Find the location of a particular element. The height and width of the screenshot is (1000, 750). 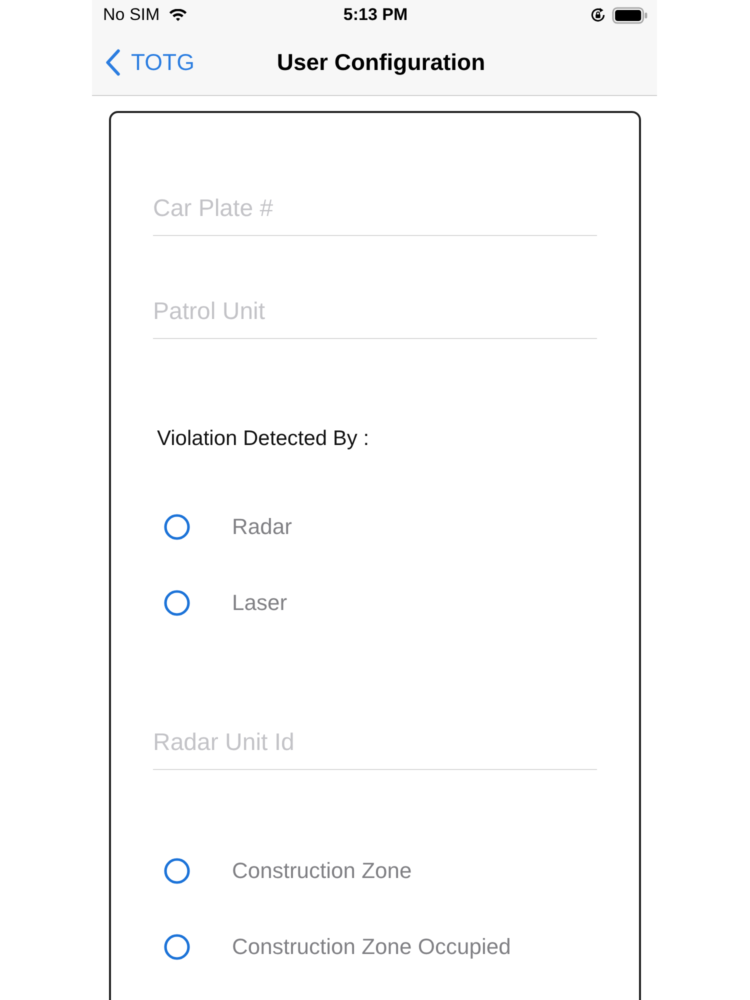

battery-icon is located at coordinates (630, 15).